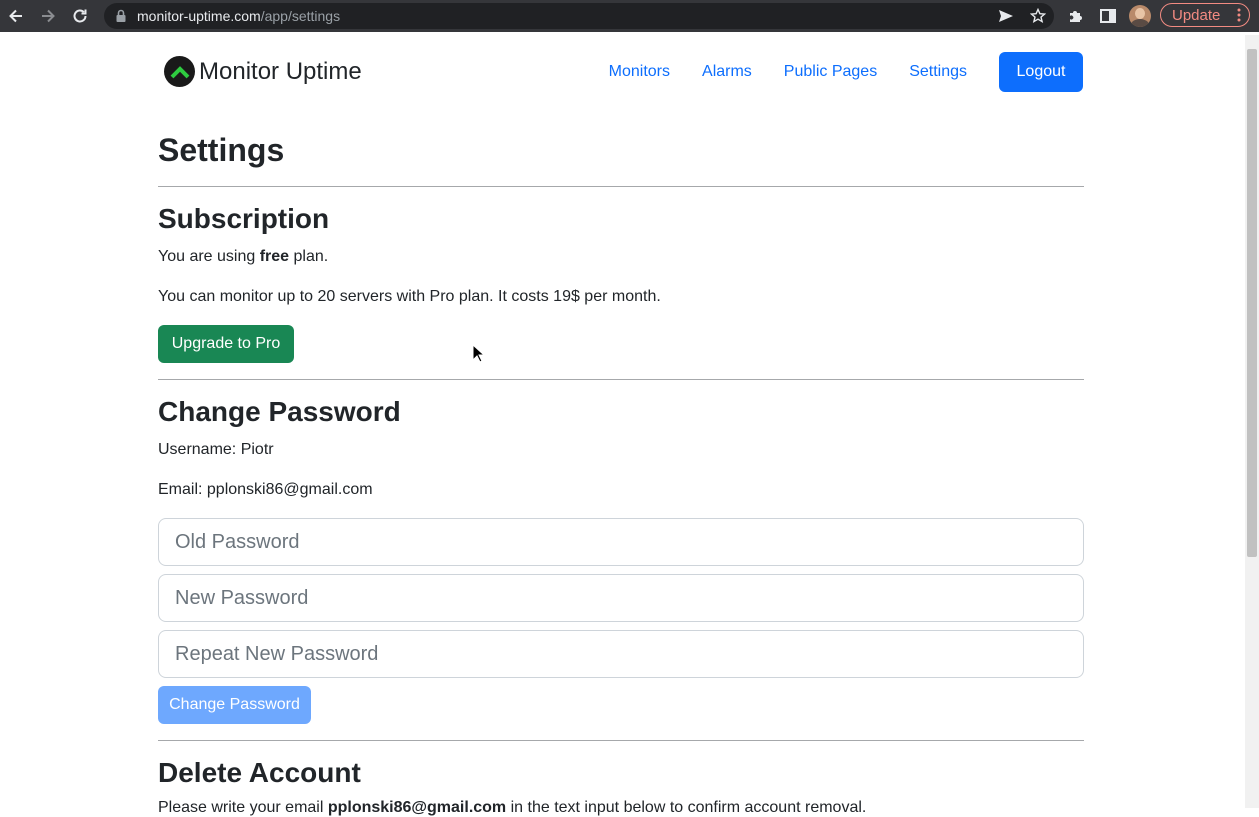 The image size is (1259, 817). Describe the element at coordinates (830, 72) in the screenshot. I see `nav-link-public-pages: Public Pages` at that location.